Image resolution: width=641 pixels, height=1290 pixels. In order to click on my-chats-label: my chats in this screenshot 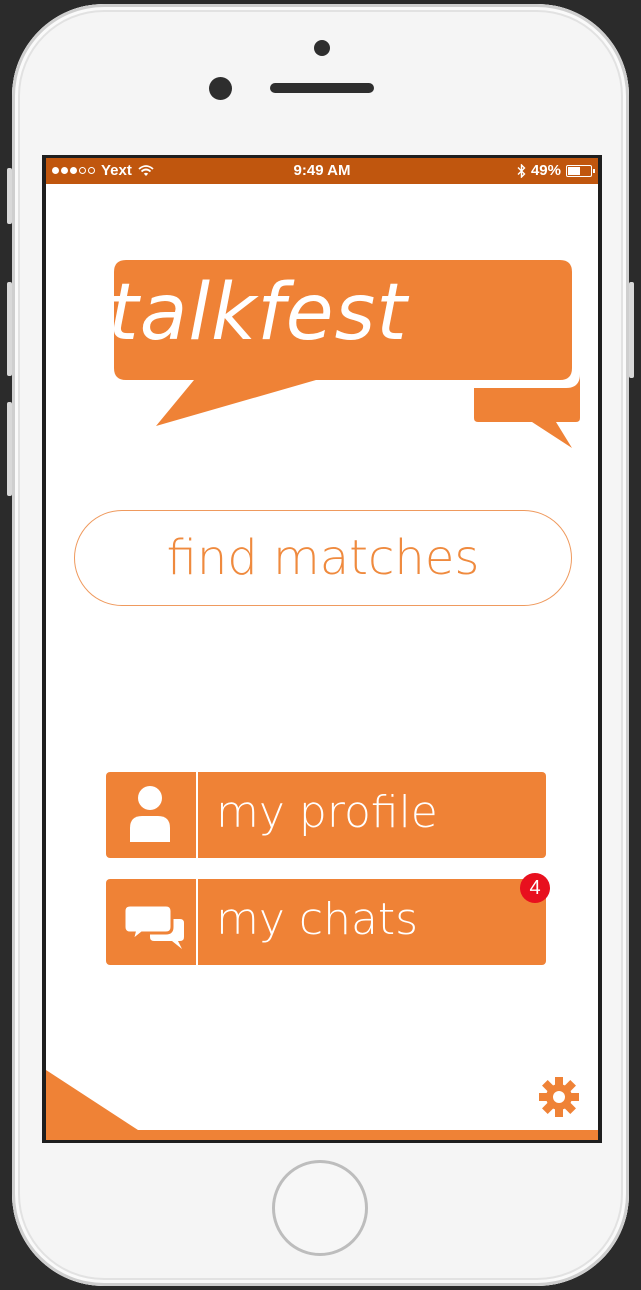, I will do `click(317, 919)`.